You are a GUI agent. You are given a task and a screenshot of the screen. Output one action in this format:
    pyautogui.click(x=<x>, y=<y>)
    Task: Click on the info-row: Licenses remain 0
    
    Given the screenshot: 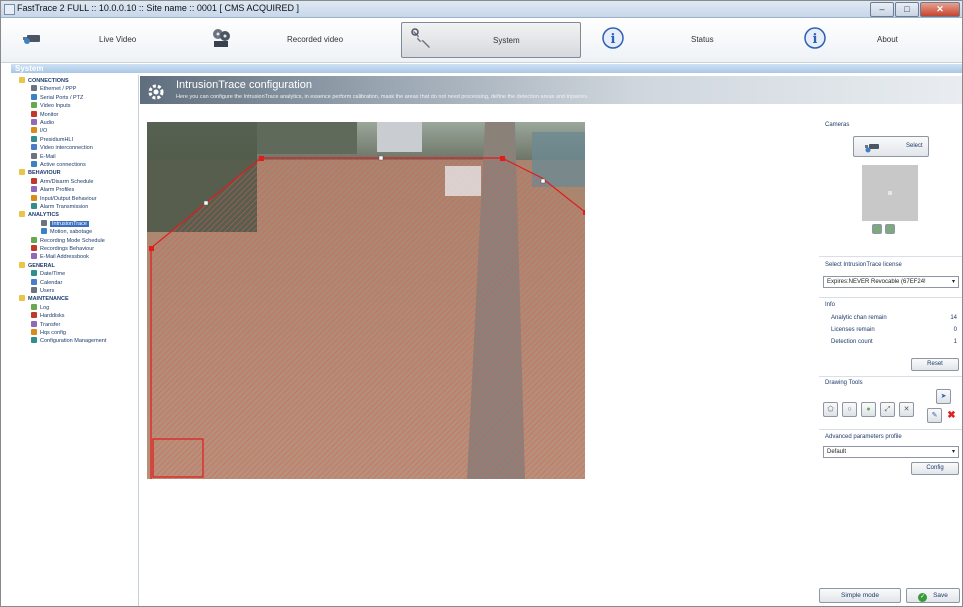 What is the action you would take?
    pyautogui.click(x=894, y=330)
    